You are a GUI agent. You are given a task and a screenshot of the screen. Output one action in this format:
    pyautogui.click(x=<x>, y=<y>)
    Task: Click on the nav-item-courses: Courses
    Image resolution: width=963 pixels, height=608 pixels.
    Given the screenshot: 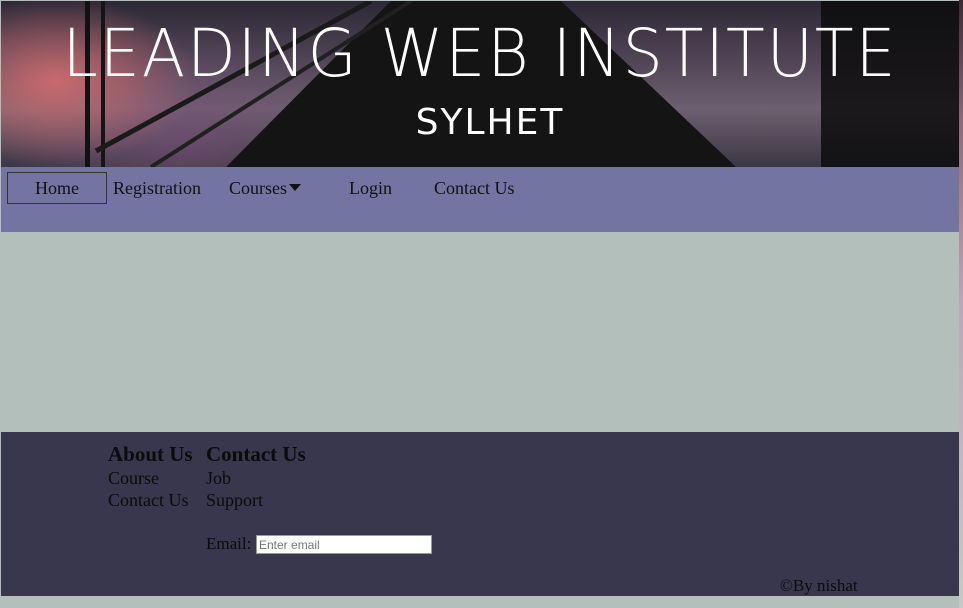 What is the action you would take?
    pyautogui.click(x=265, y=188)
    